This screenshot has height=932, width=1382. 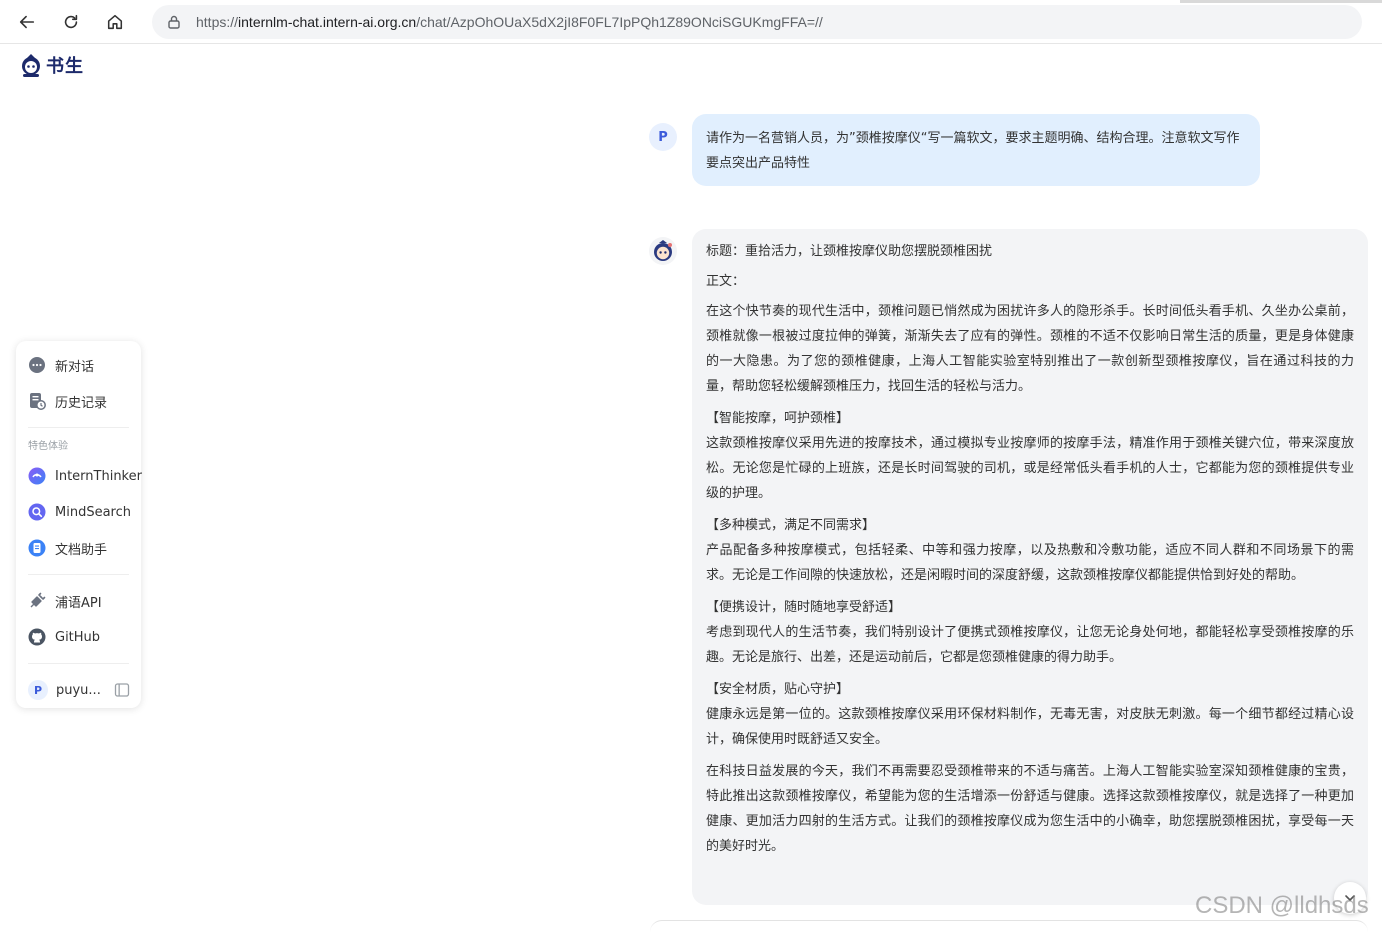 I want to click on answer-title: 标题：重拾活力，让颈椎按摩仪助您摆脱颈椎困扰, so click(x=849, y=251).